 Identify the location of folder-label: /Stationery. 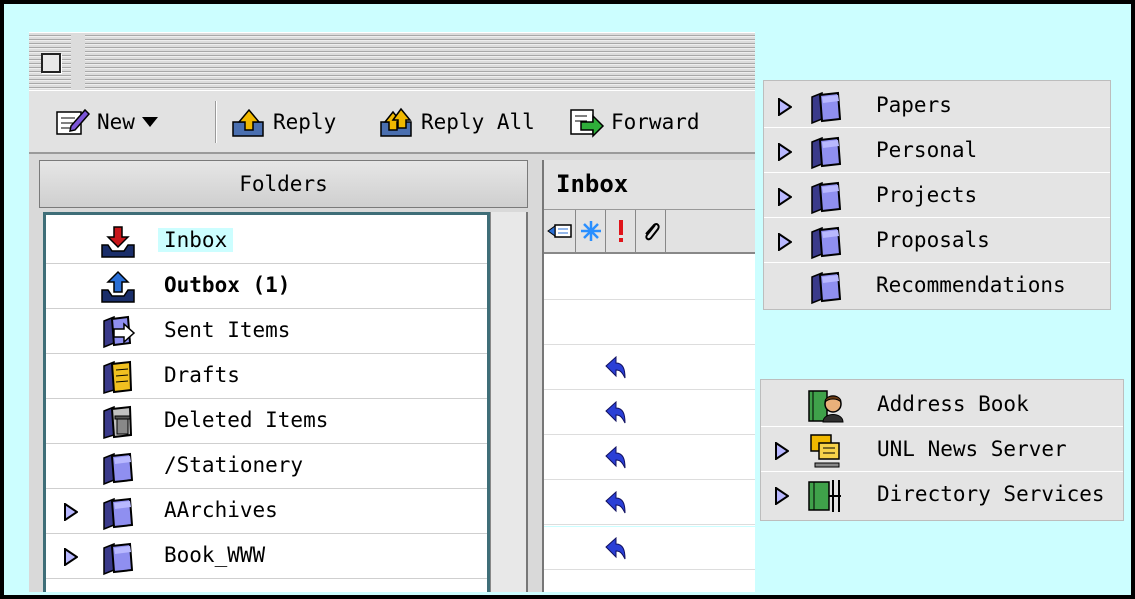
(234, 465).